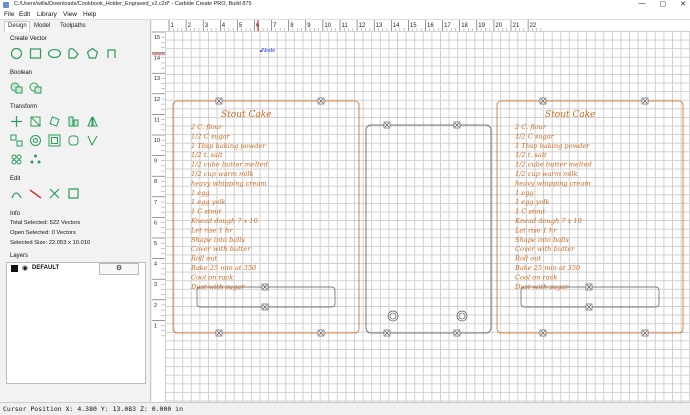  I want to click on ruler-left-label: 3, so click(155, 285).